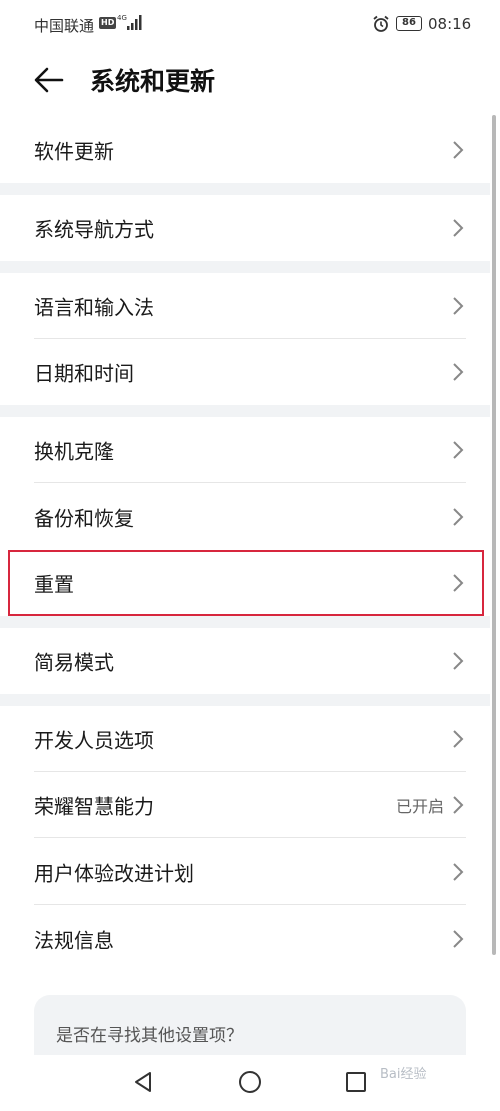 The width and height of the screenshot is (500, 1111). What do you see at coordinates (245, 805) in the screenshot?
I see `settings-item-honor-smart: 荣耀智慧能力 已开启` at bounding box center [245, 805].